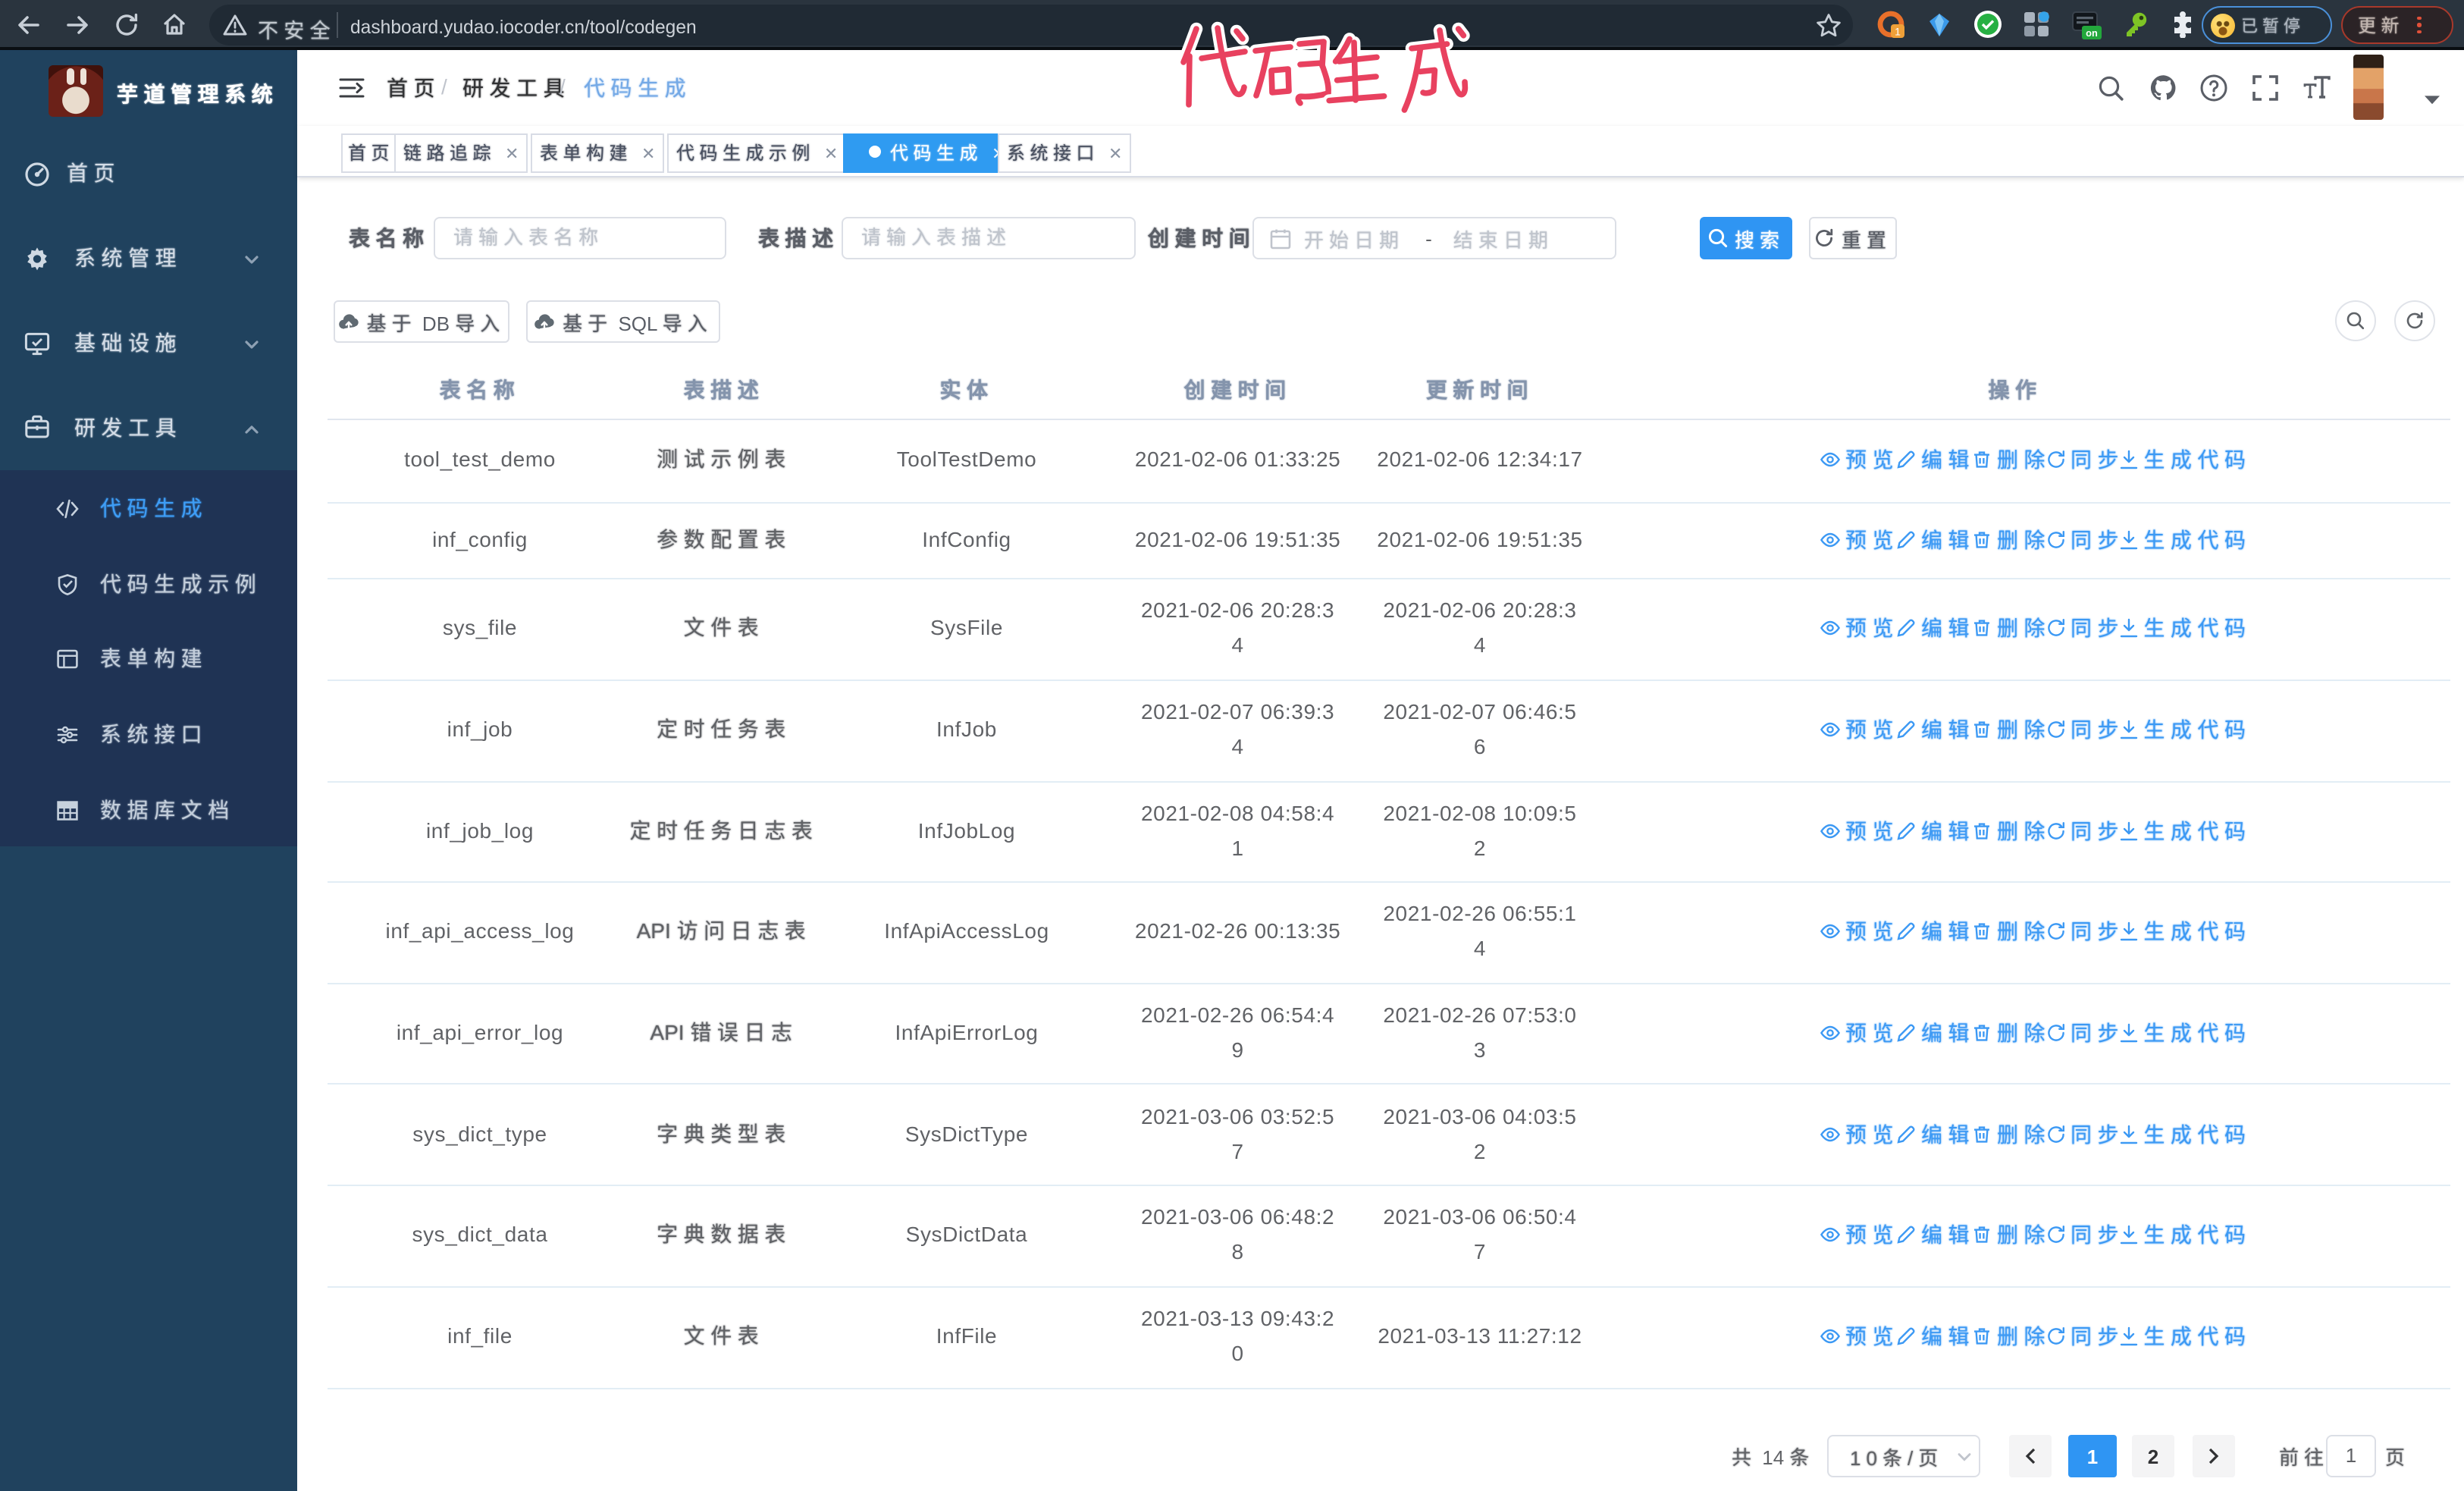  Describe the element at coordinates (2092, 33) in the screenshot. I see `svg-text: on` at that location.